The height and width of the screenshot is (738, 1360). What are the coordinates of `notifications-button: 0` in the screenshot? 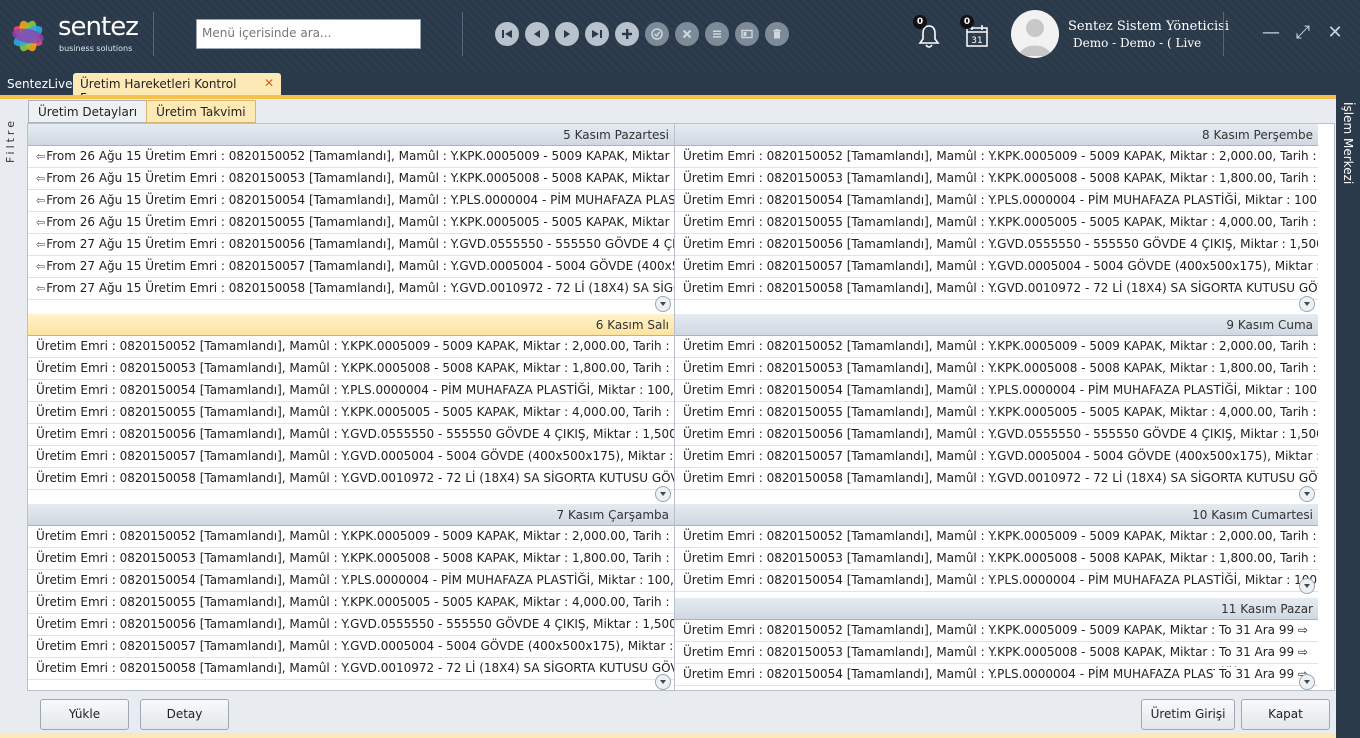 It's located at (927, 32).